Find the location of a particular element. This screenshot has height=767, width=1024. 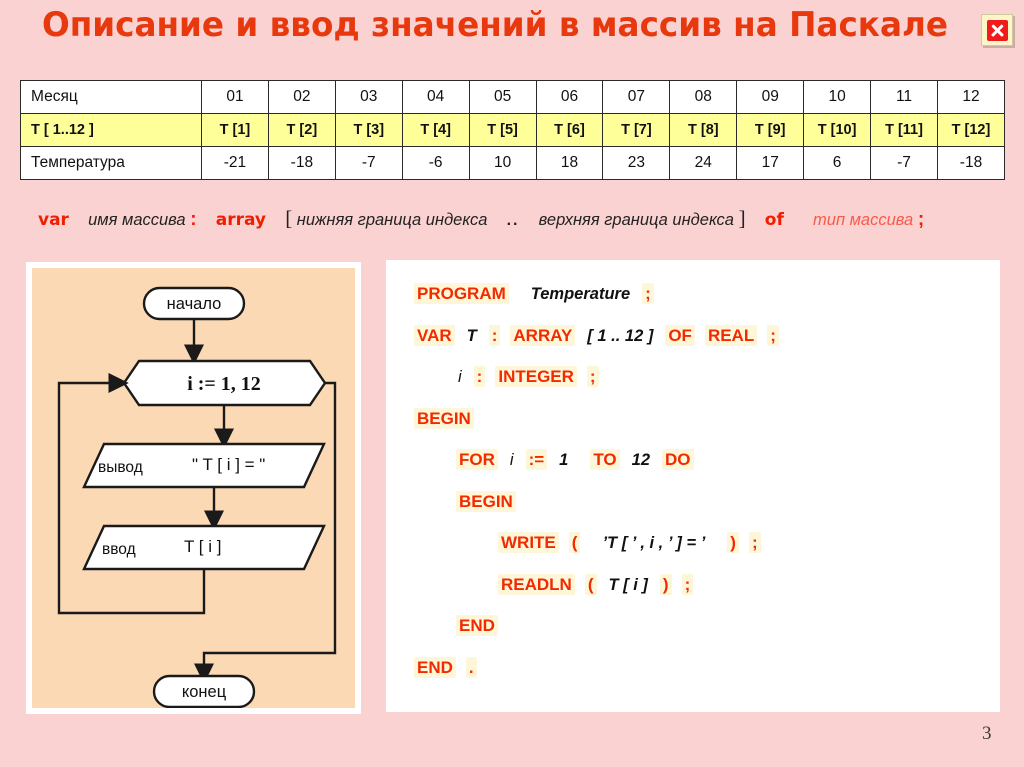

table-row-header: Температура is located at coordinates (111, 163).